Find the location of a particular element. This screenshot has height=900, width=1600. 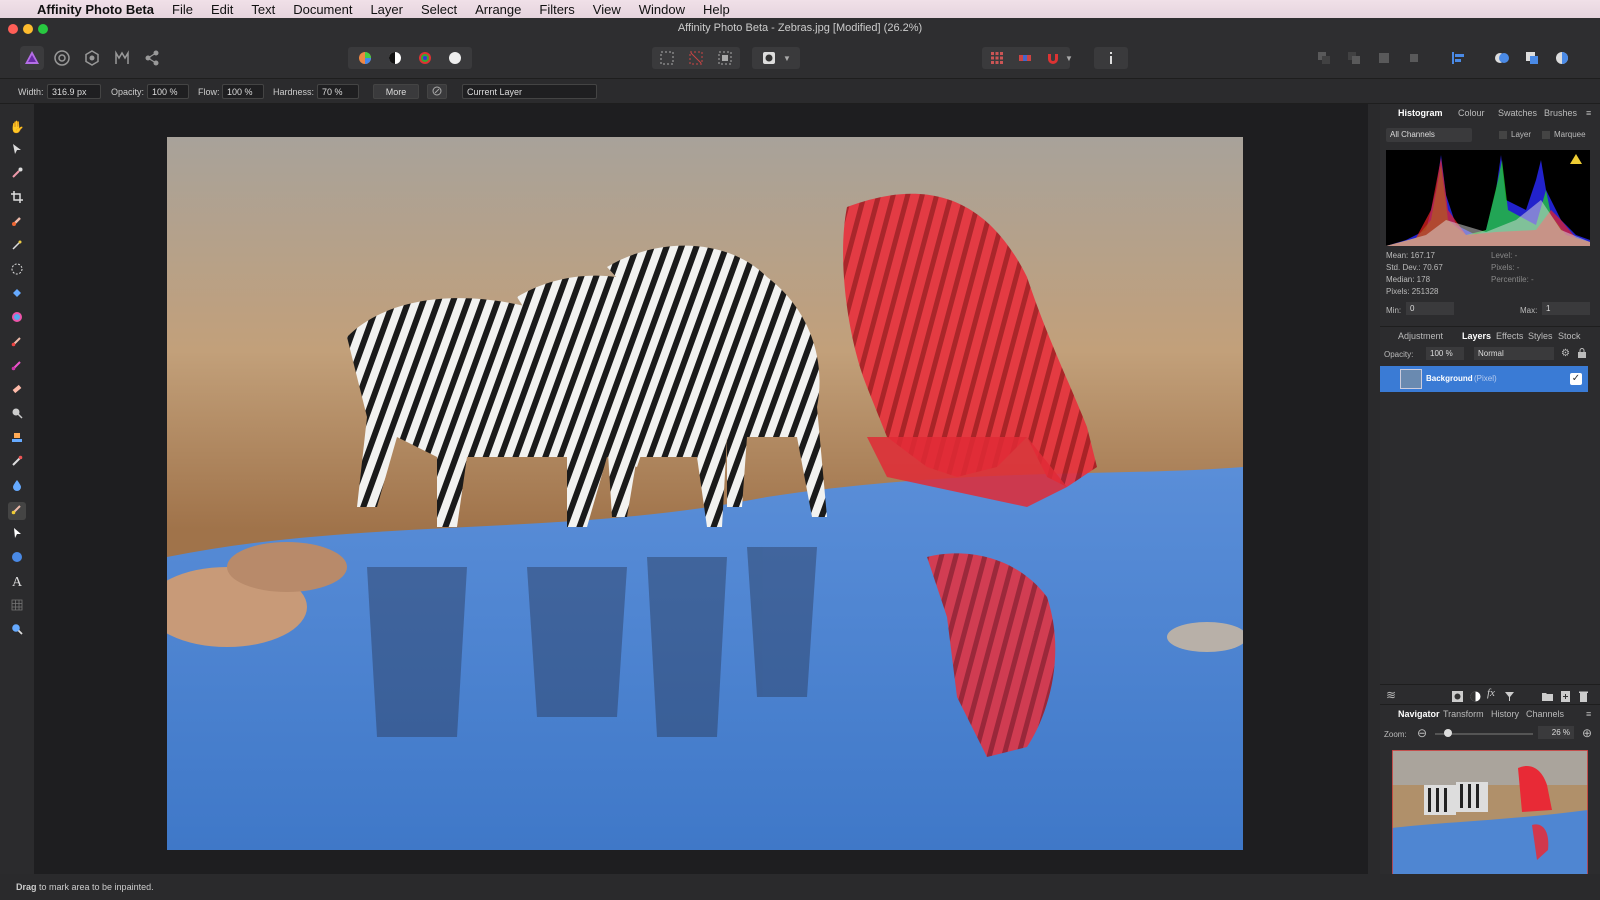

menu-select: Select is located at coordinates (439, 9).